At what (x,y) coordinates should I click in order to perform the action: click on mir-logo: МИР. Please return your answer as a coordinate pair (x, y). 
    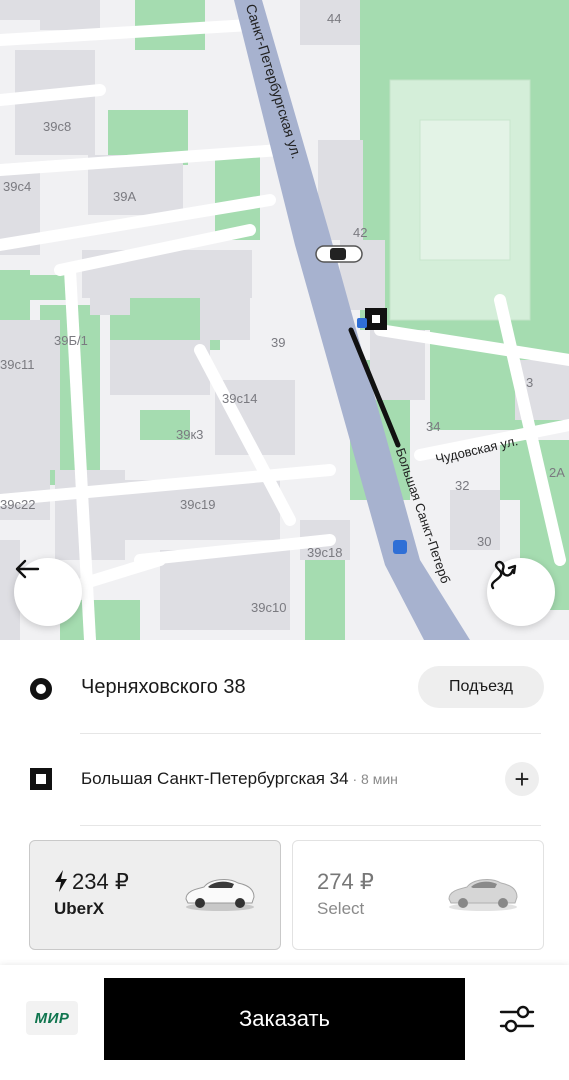
    Looking at the image, I should click on (52, 1018).